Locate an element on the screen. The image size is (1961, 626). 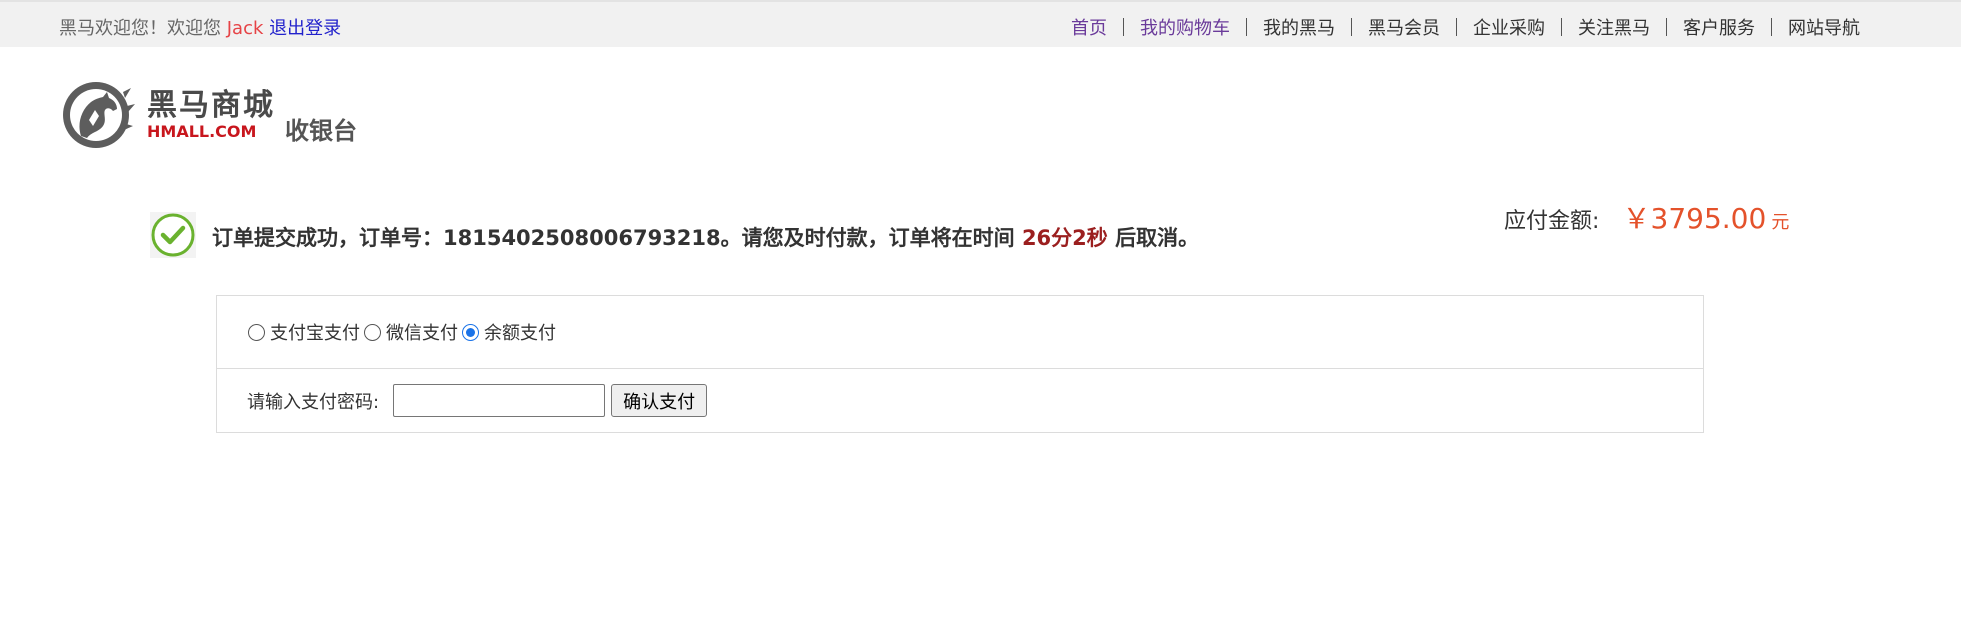
payment-method-balance: 余额支付 is located at coordinates (509, 332).